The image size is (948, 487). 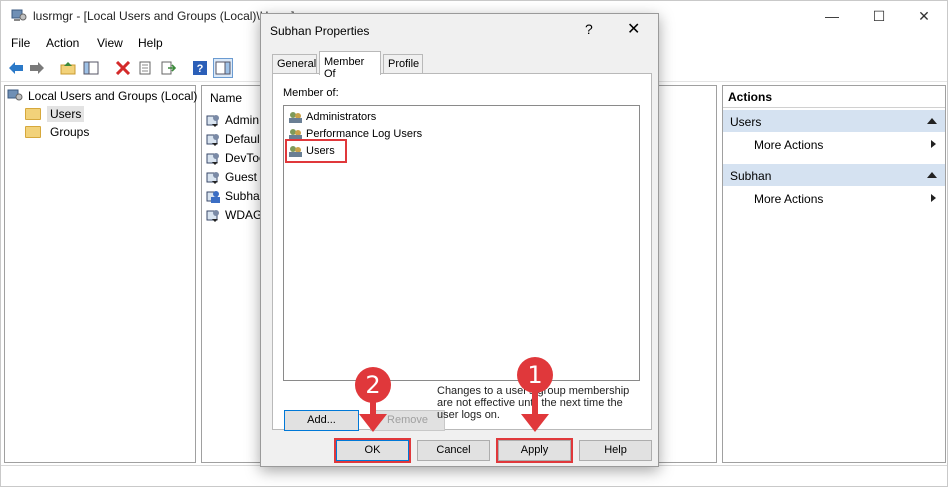 What do you see at coordinates (746, 122) in the screenshot?
I see `actions-section-label: Users` at bounding box center [746, 122].